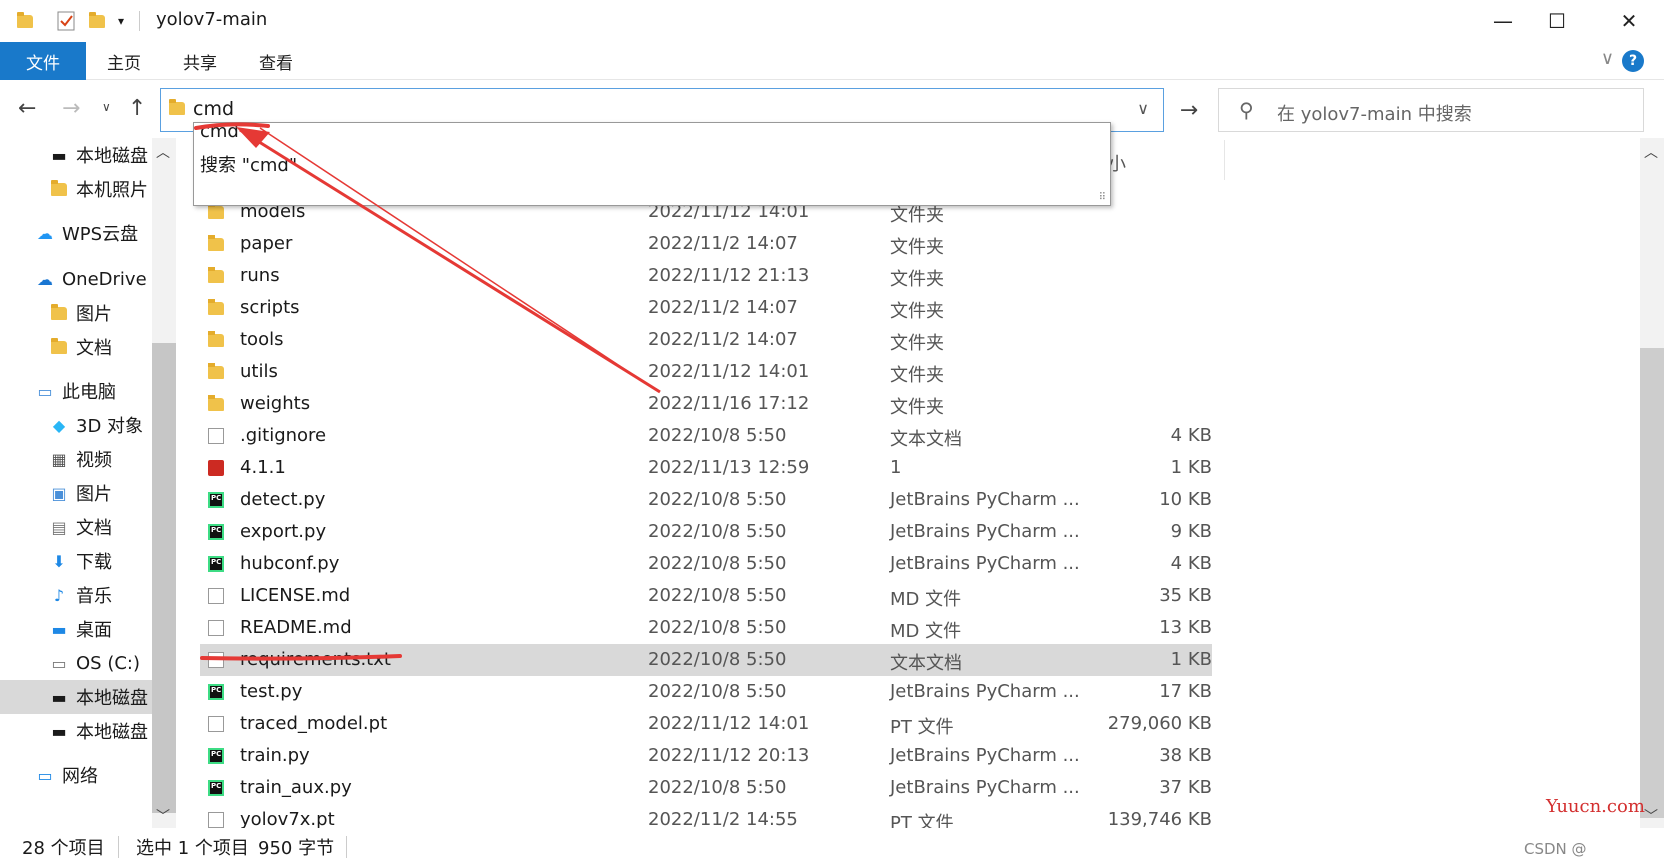 This screenshot has width=1664, height=865. What do you see at coordinates (275, 755) in the screenshot?
I see `file-name: train.py` at bounding box center [275, 755].